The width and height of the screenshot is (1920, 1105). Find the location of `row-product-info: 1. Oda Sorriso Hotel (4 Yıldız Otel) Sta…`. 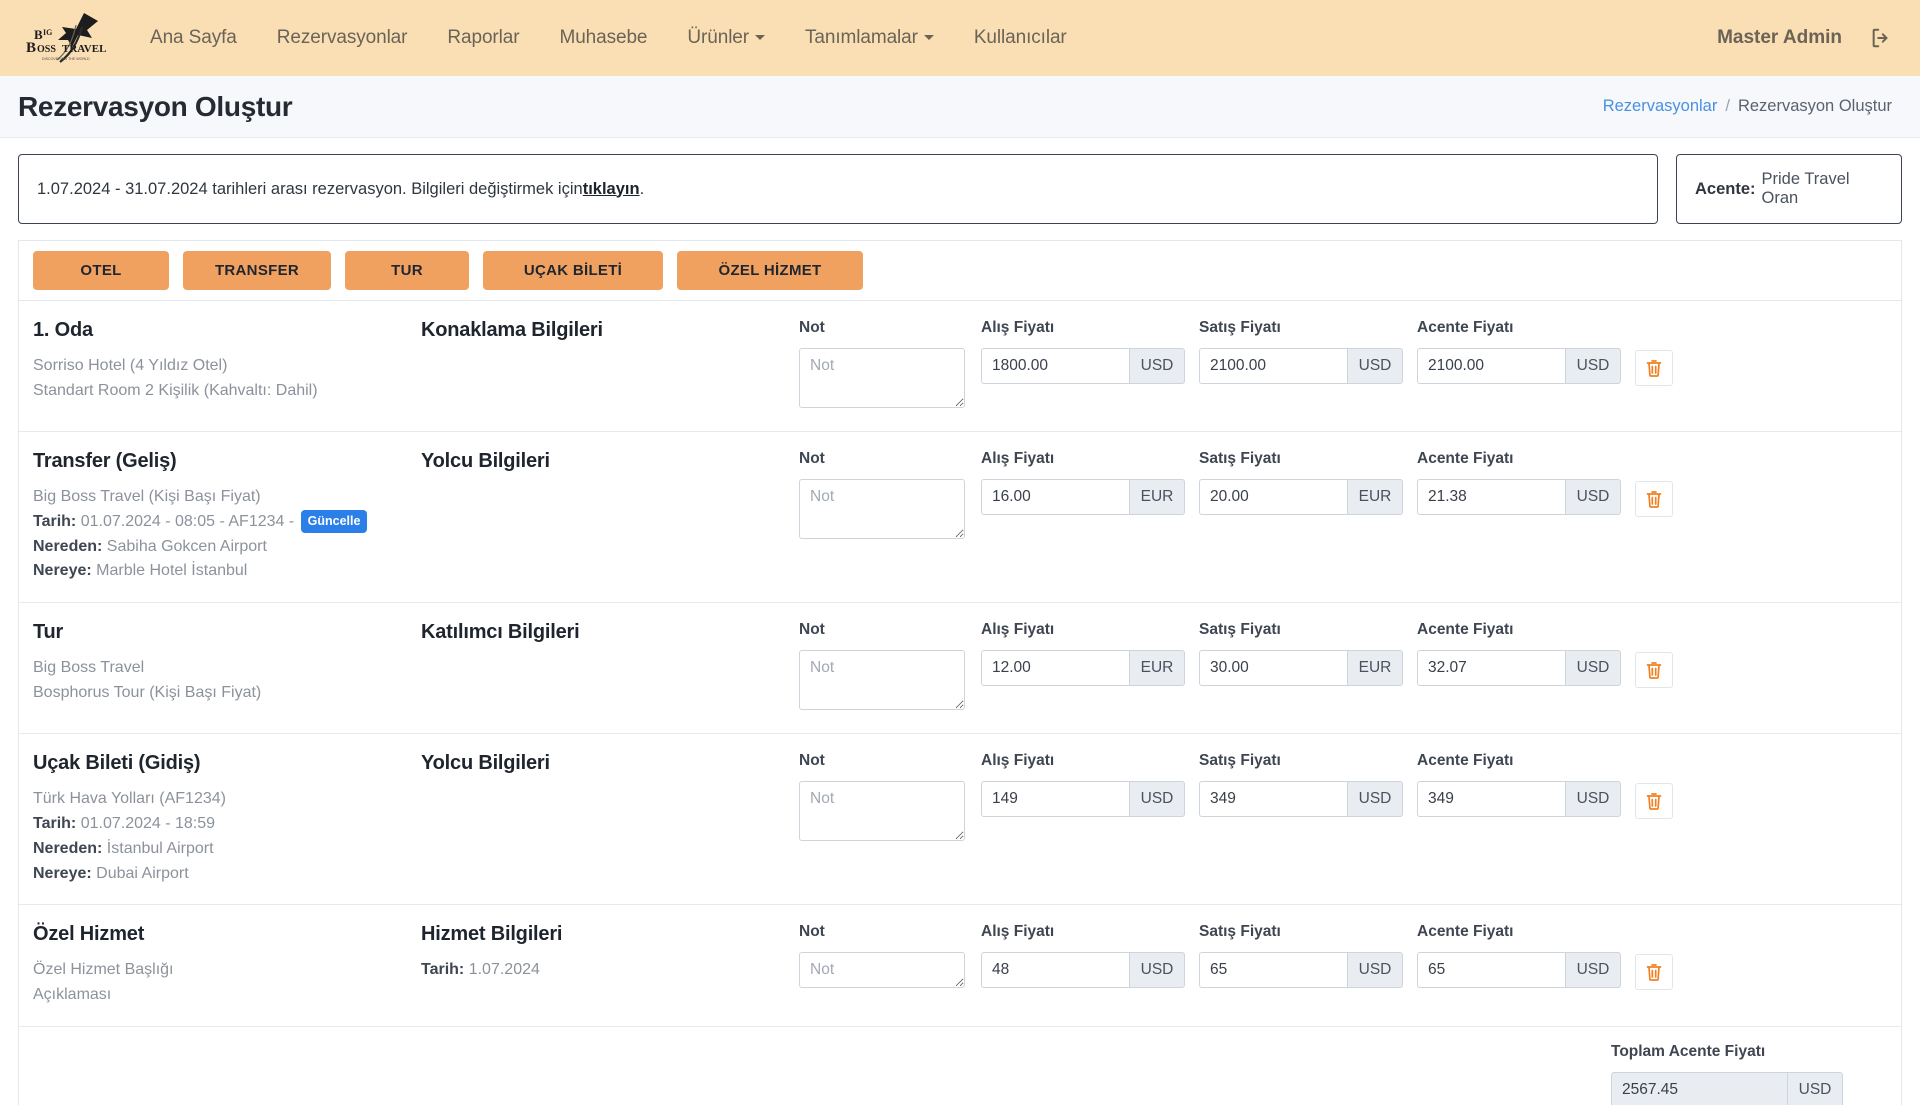

row-product-info: 1. Oda Sorriso Hotel (4 Yıldız Otel) Sta… is located at coordinates (227, 361).